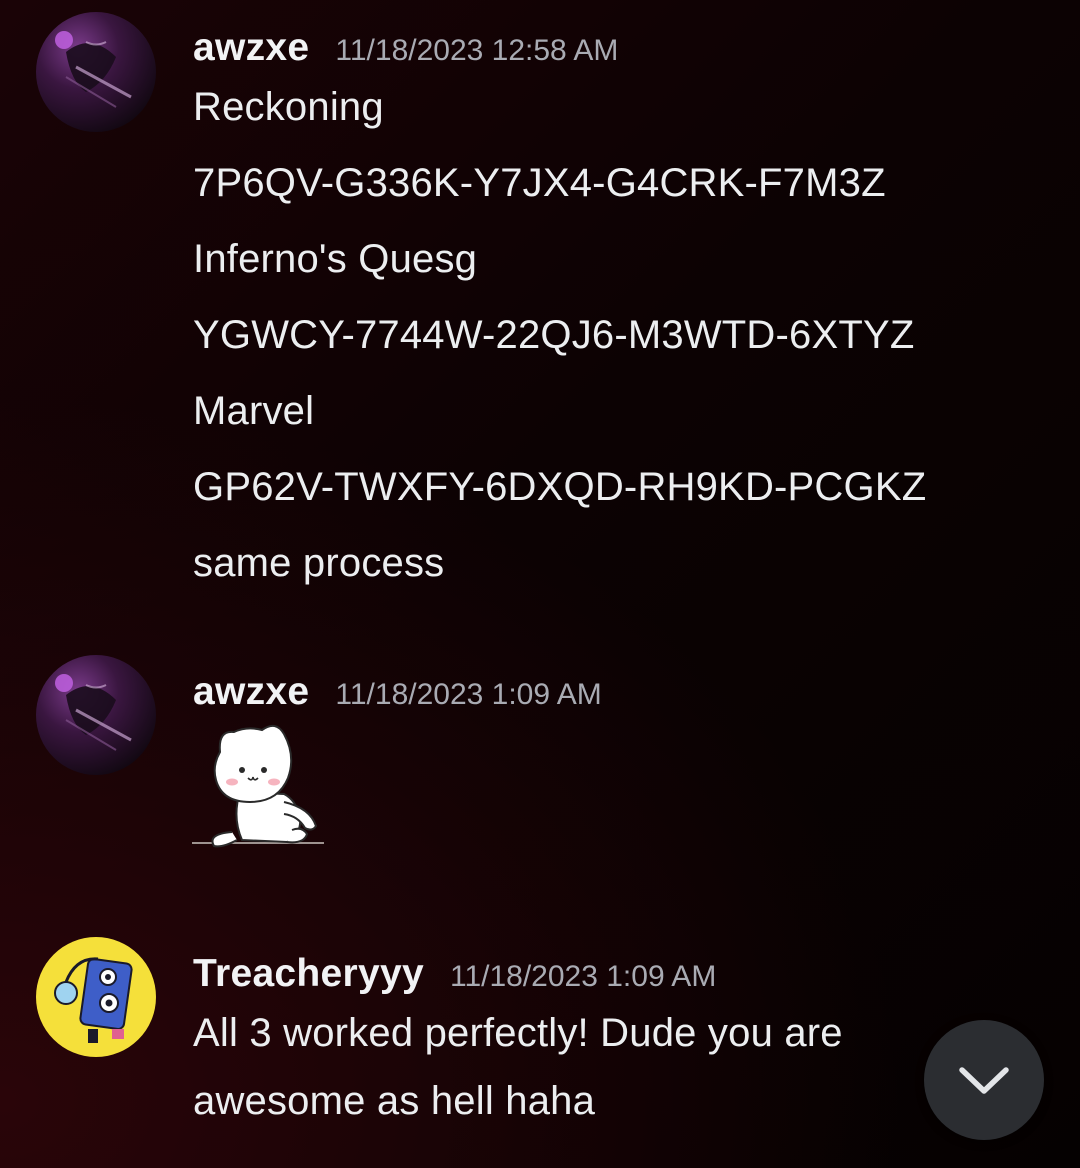 The width and height of the screenshot is (1080, 1168). I want to click on white-cat-sticker-icon, so click(258, 786).